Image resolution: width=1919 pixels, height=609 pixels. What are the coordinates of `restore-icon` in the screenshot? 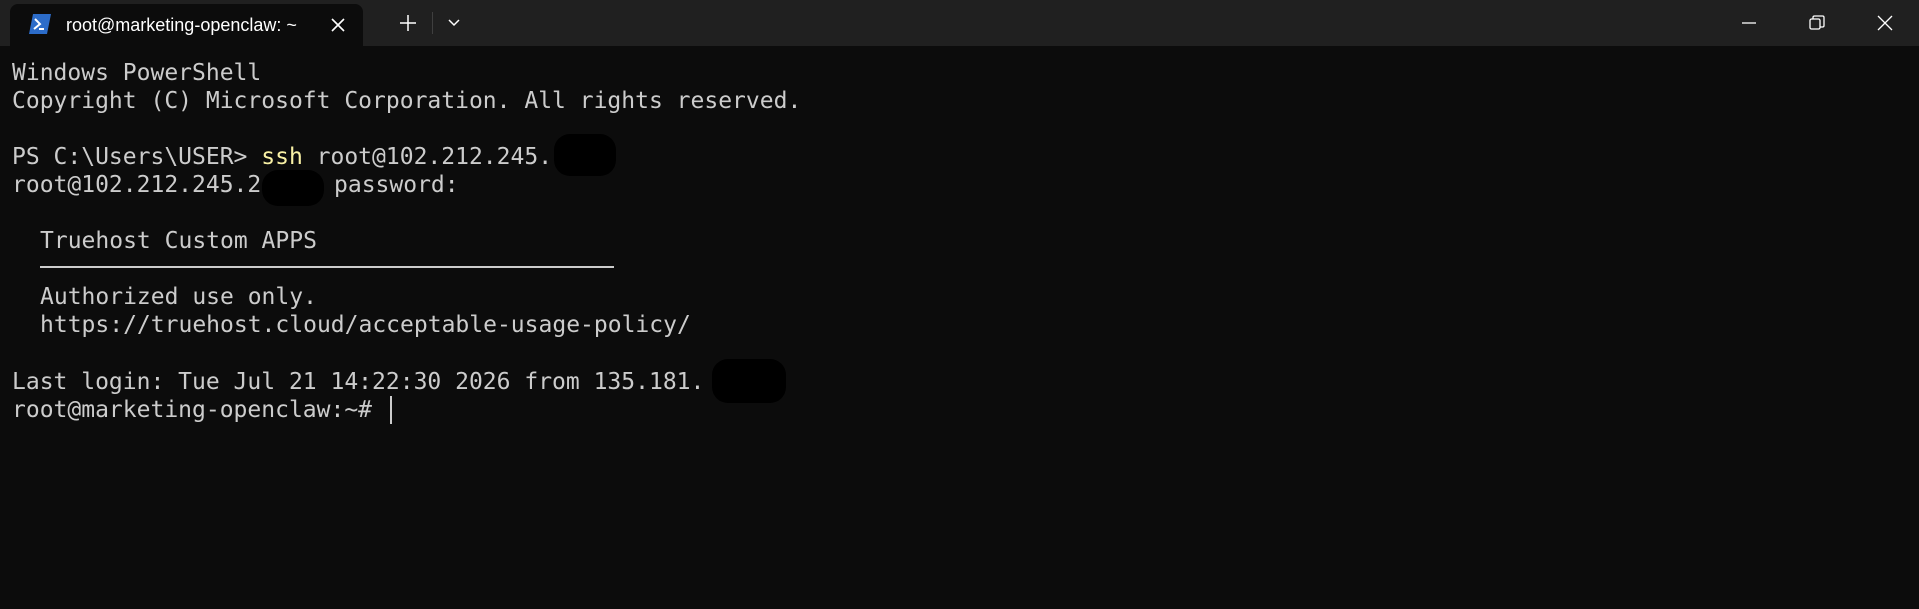 It's located at (1817, 22).